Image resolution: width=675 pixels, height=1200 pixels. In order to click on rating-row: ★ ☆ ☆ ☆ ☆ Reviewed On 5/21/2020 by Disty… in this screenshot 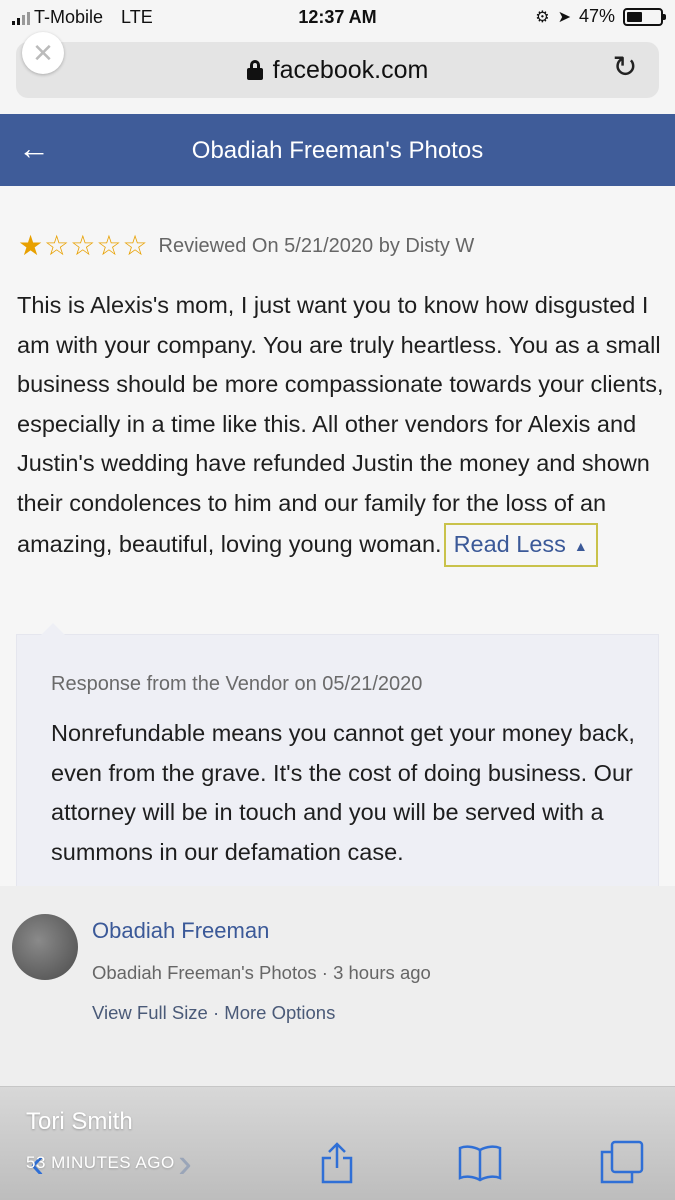, I will do `click(246, 246)`.